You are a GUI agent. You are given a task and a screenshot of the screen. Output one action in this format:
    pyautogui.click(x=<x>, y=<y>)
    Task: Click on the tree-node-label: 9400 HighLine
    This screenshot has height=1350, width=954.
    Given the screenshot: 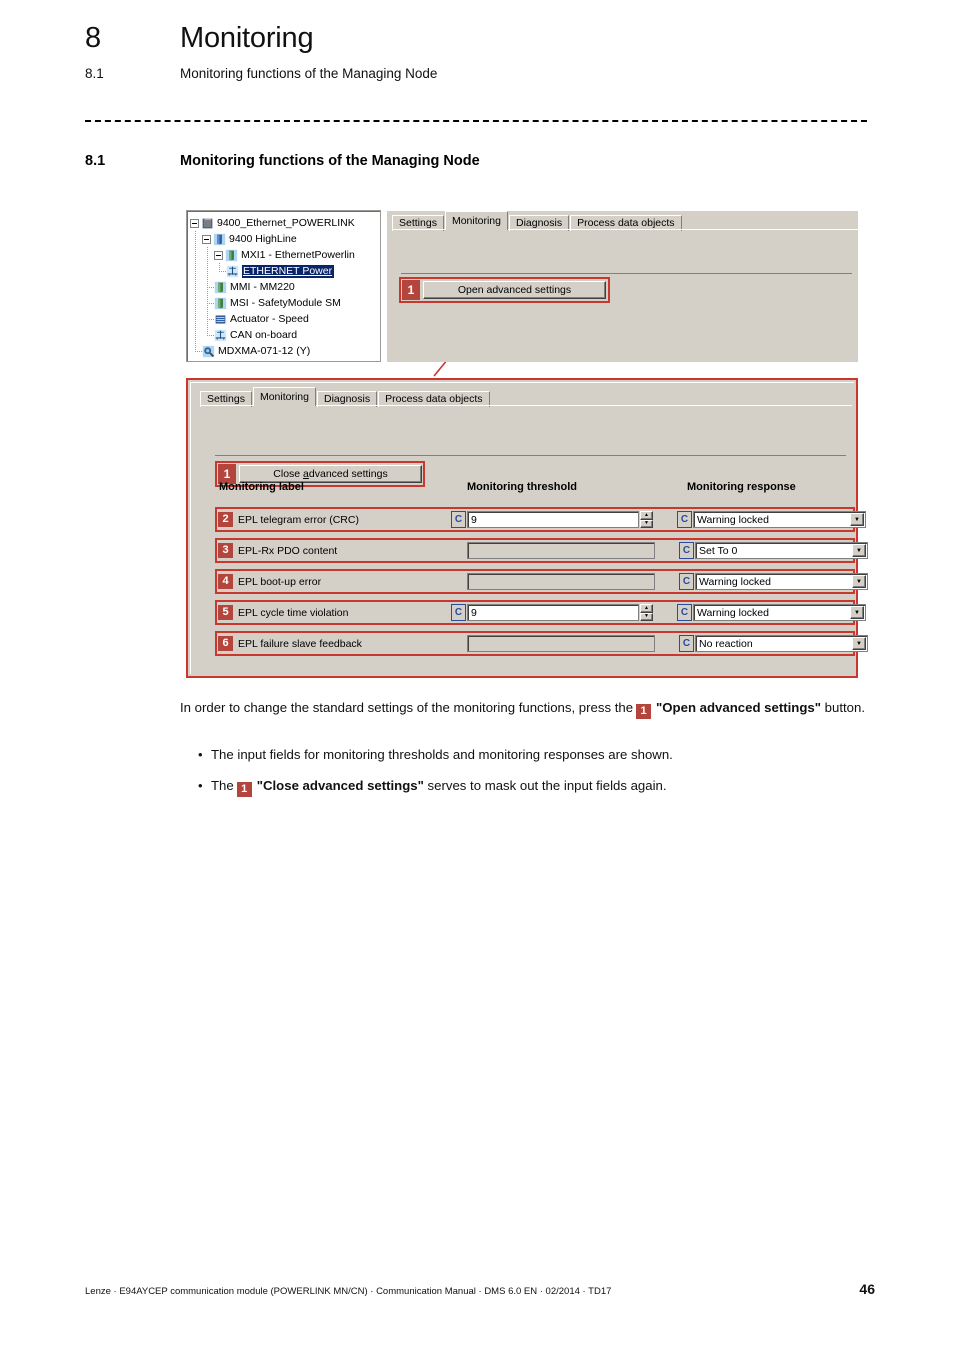 What is the action you would take?
    pyautogui.click(x=263, y=238)
    